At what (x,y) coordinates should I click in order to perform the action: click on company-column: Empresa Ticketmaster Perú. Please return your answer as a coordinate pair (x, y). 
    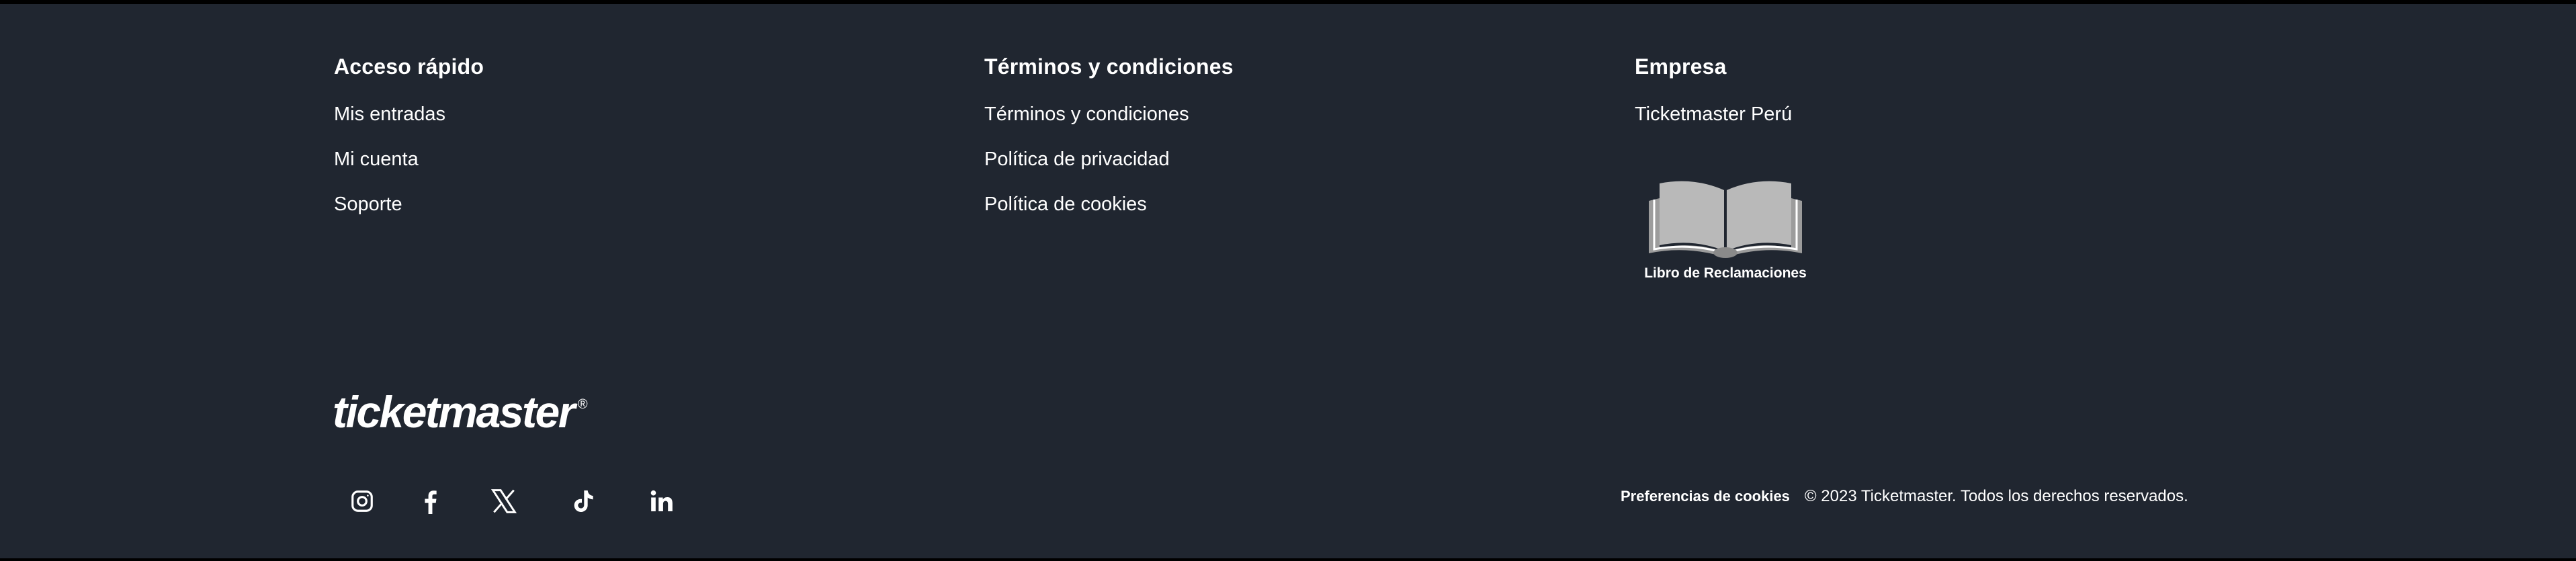
    Looking at the image, I should click on (1713, 101).